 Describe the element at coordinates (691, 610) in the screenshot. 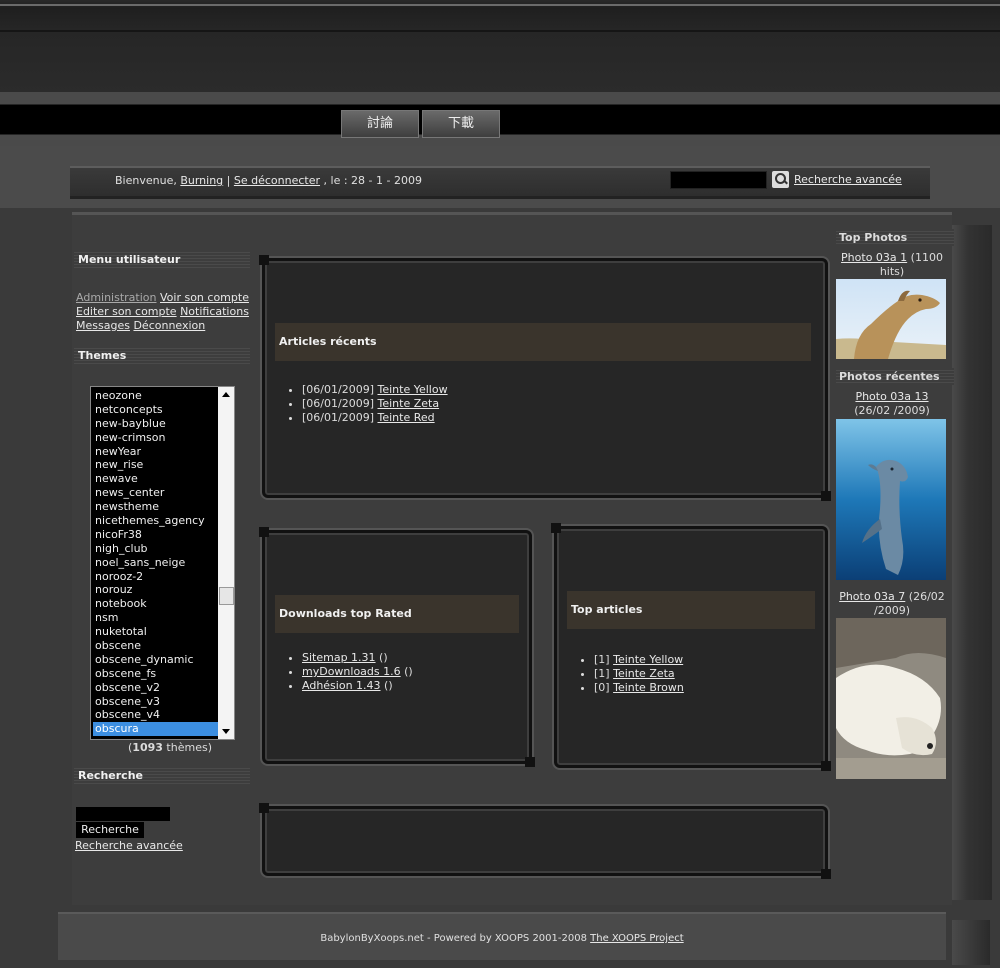

I see `top-articles-title: Top articles` at that location.